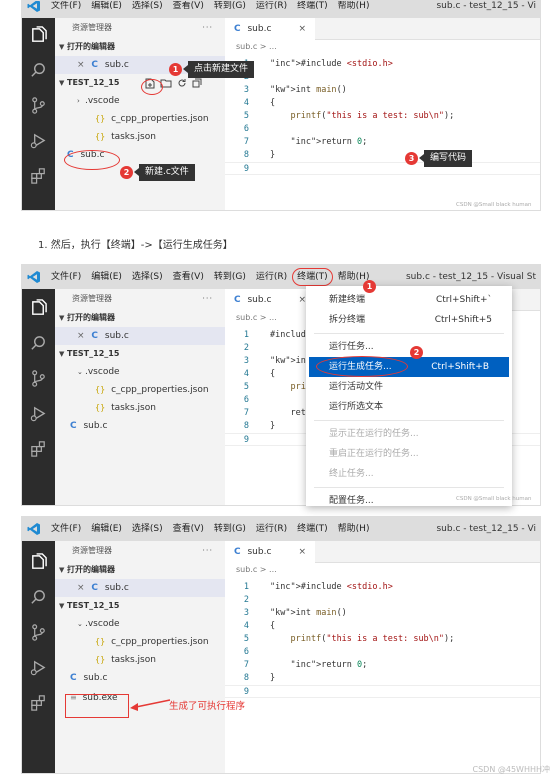  I want to click on terminal-menu-item: 新建终端 Ctrl+Shift+`, so click(409, 300).